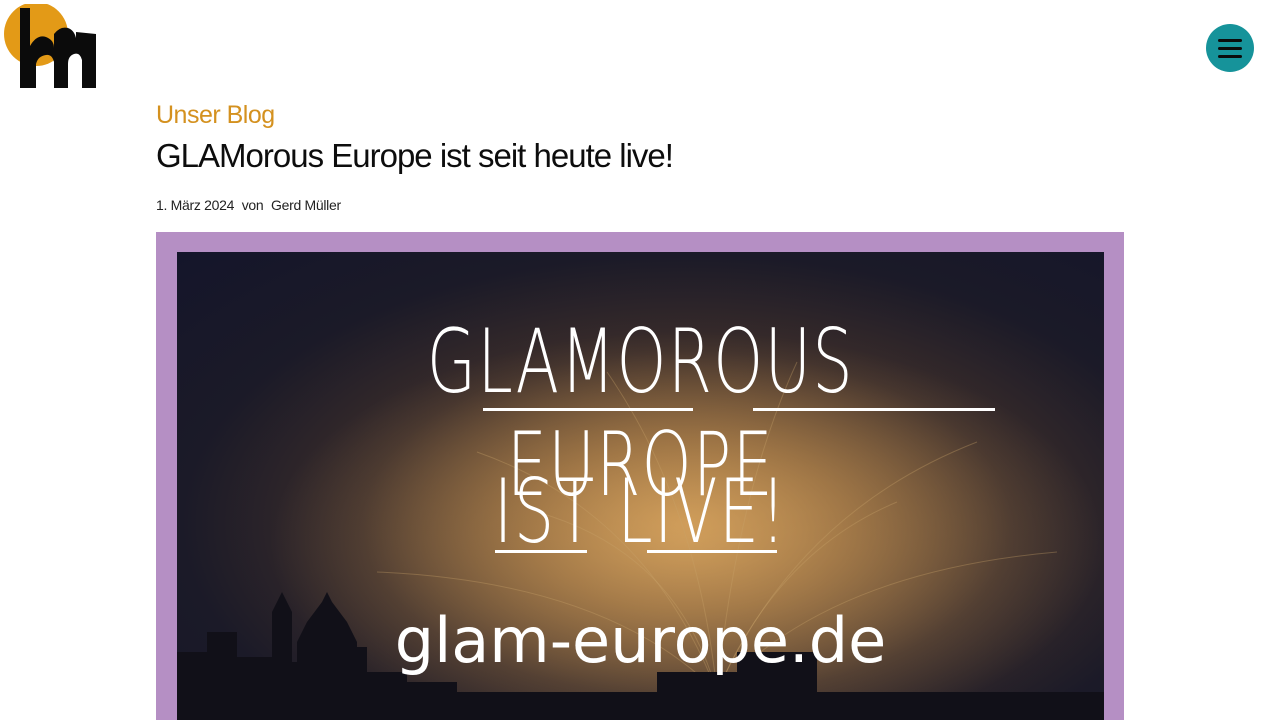 The height and width of the screenshot is (720, 1280). What do you see at coordinates (640, 511) in the screenshot?
I see `hero-heading-line2: IST LIVE!` at bounding box center [640, 511].